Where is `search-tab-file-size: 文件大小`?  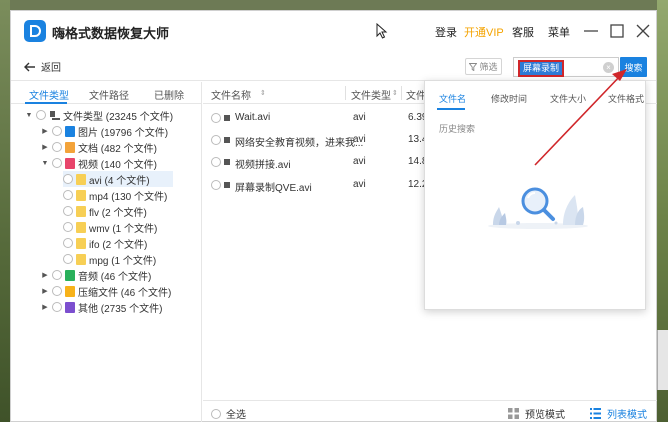
search-tab-file-size: 文件大小 is located at coordinates (568, 98).